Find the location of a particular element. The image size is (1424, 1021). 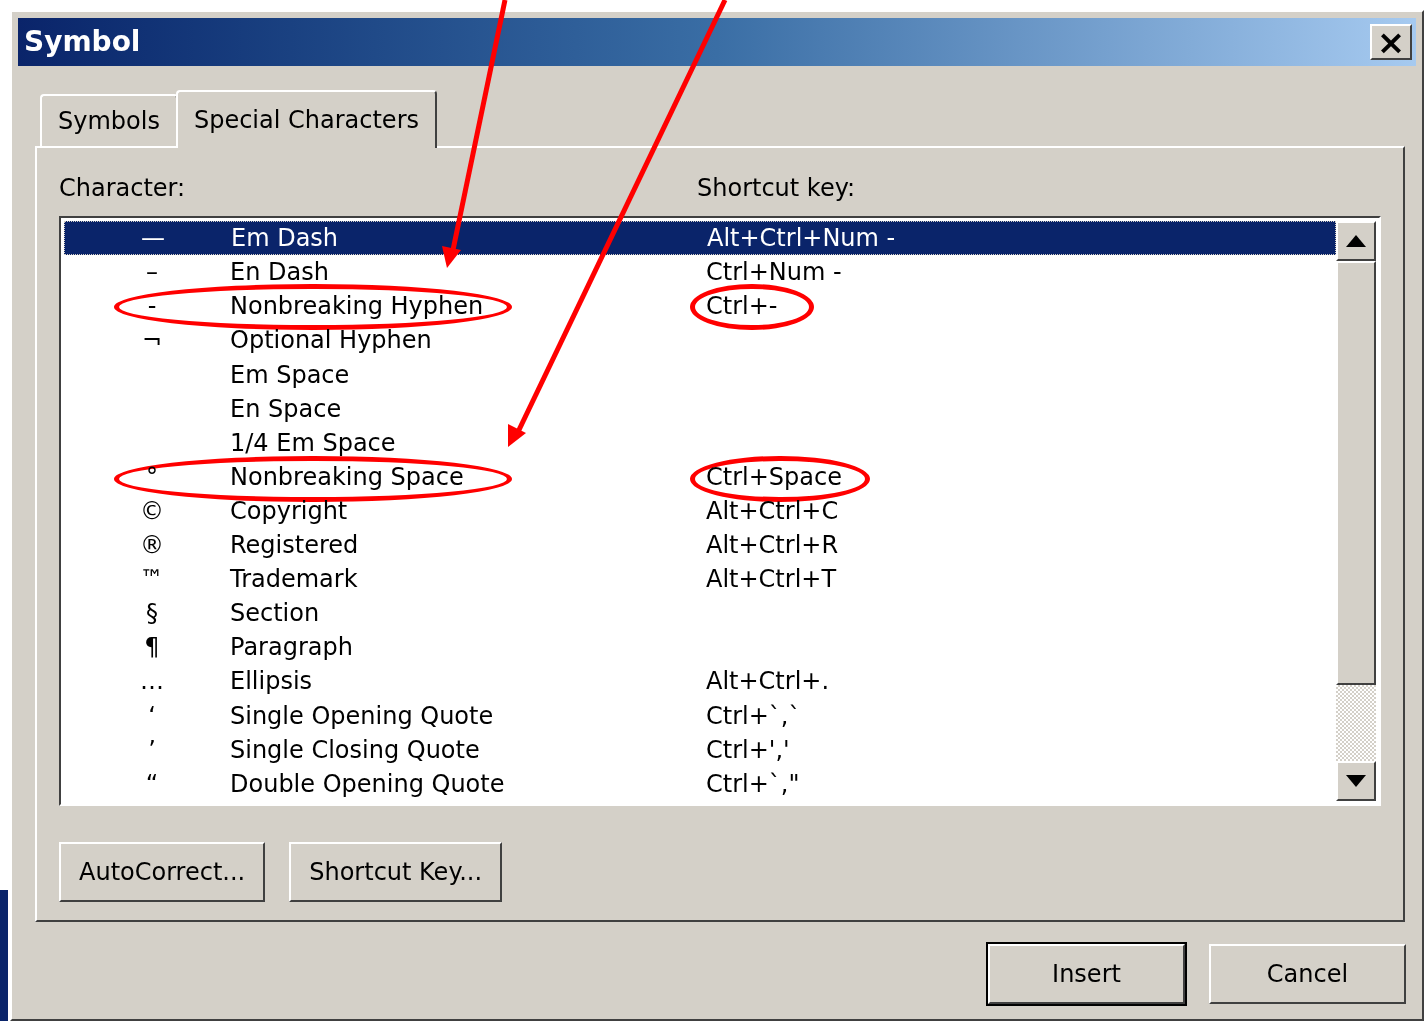

scroll-thumb is located at coordinates (1356, 473).